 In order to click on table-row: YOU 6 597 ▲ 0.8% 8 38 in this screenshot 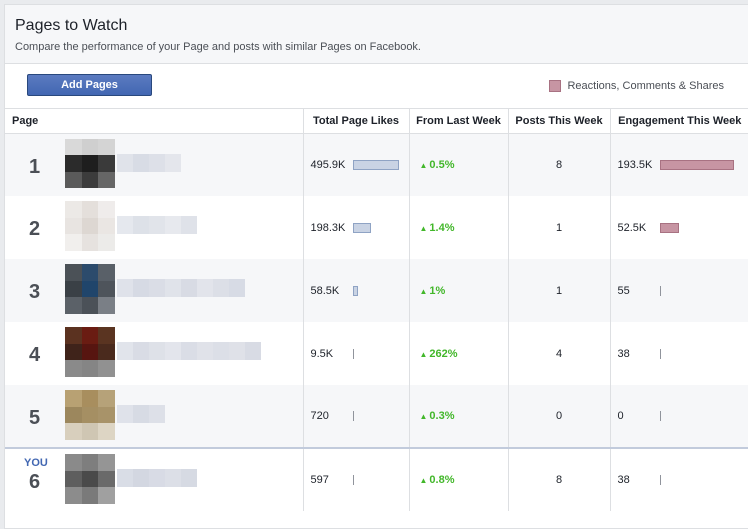, I will do `click(376, 479)`.